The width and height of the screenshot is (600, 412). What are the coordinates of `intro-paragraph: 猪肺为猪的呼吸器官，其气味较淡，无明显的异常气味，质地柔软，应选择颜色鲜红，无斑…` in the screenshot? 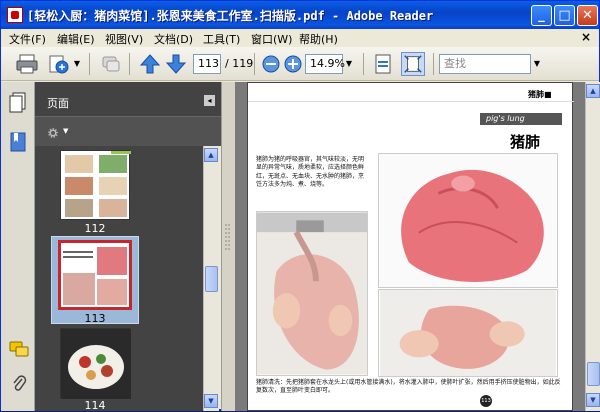 It's located at (310, 172).